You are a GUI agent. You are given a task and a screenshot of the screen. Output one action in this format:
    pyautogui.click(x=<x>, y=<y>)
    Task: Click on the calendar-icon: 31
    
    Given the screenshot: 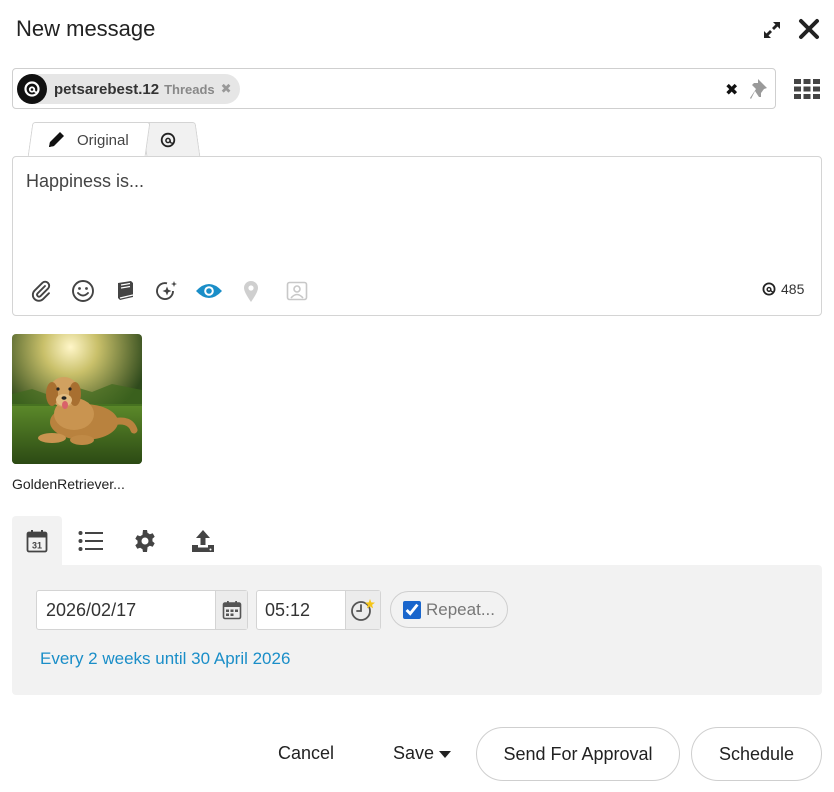 What is the action you would take?
    pyautogui.click(x=37, y=541)
    